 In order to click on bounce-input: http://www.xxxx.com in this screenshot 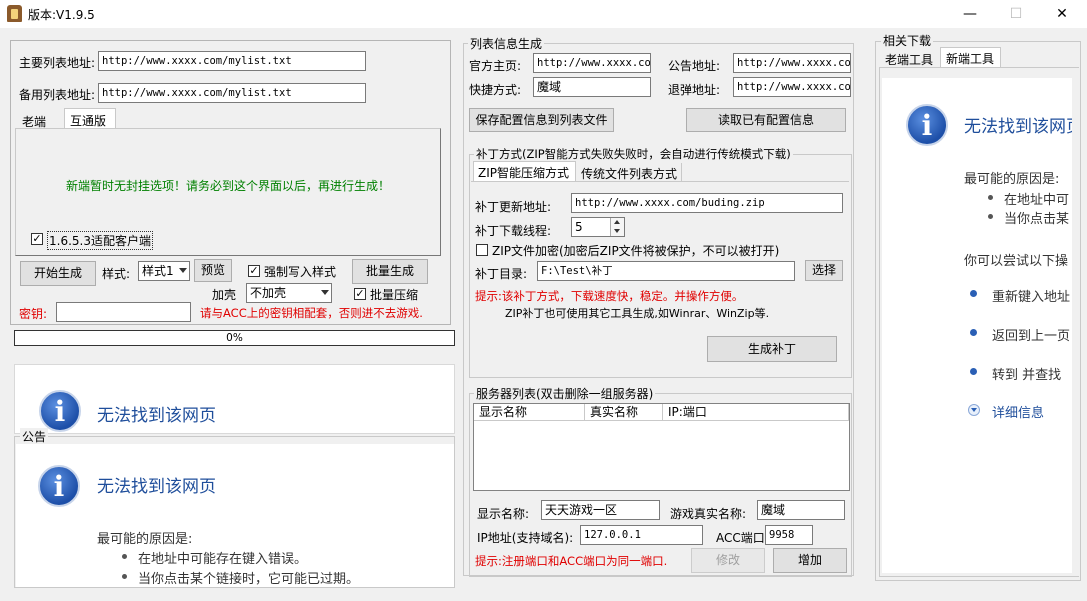, I will do `click(792, 87)`.